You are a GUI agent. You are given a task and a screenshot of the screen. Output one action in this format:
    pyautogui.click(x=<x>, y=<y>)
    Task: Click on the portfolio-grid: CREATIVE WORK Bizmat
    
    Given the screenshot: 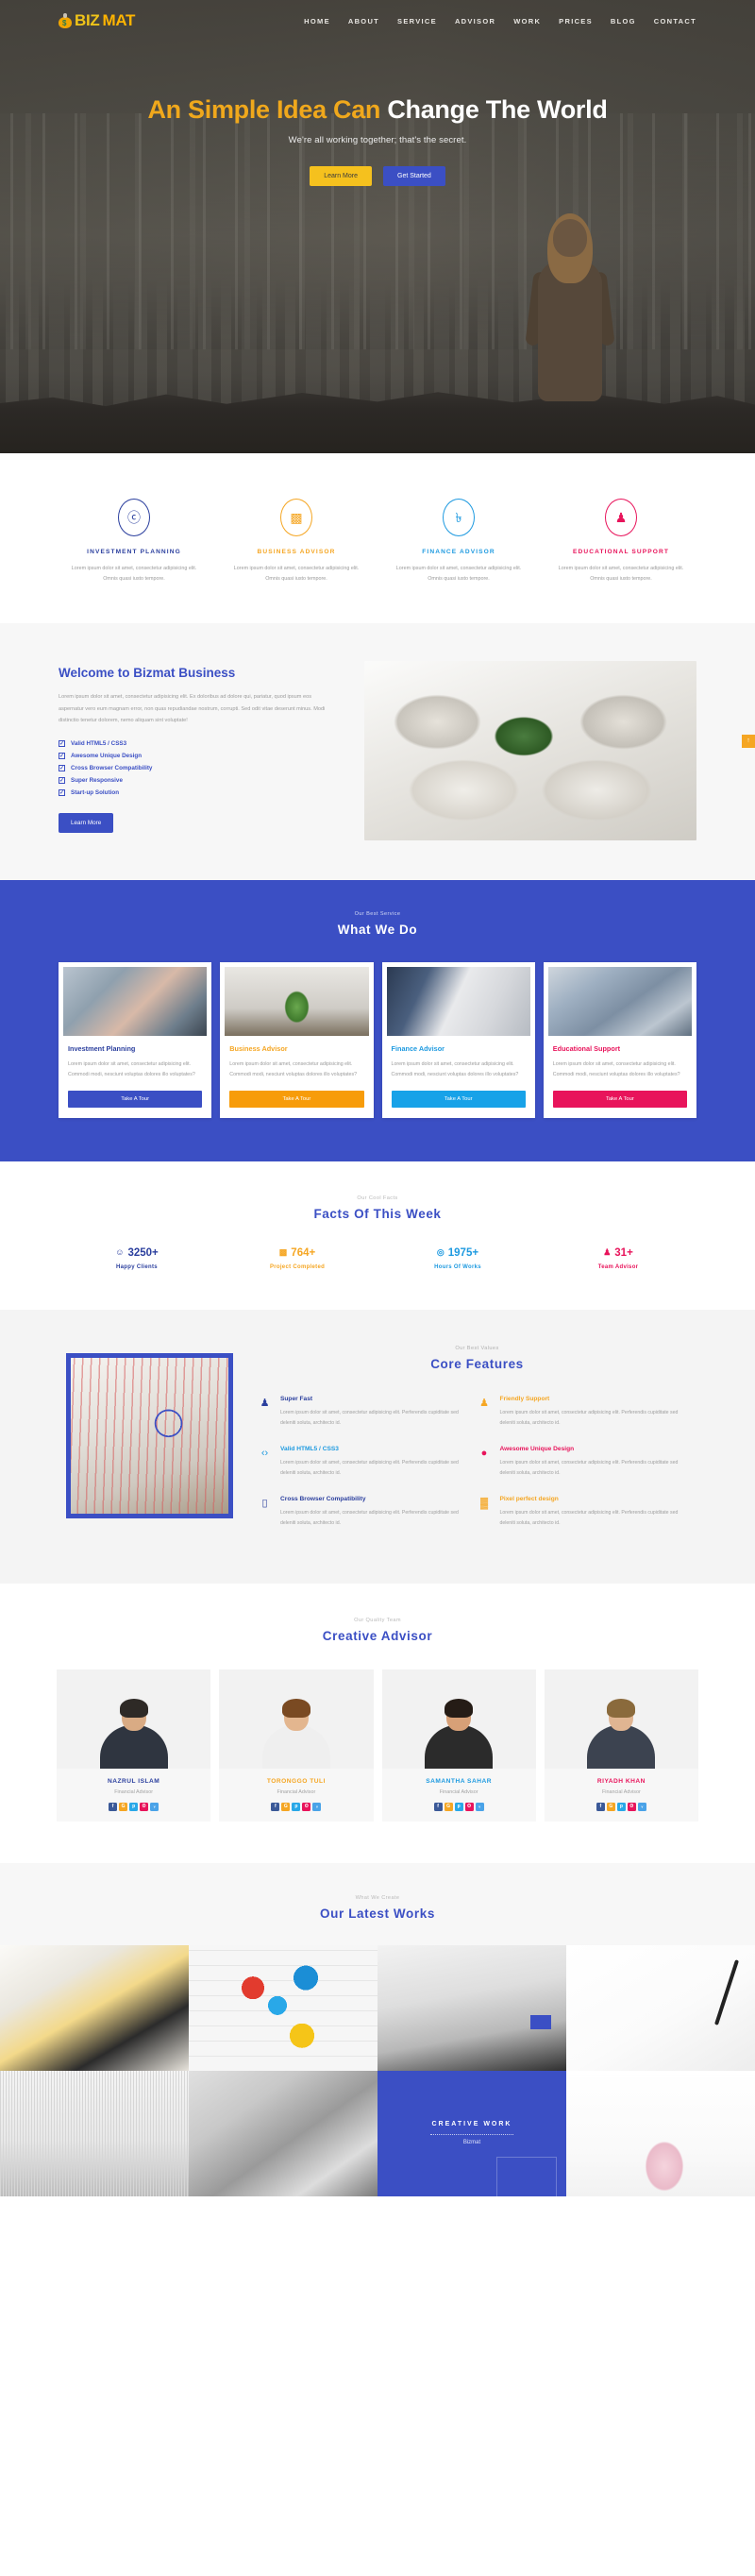 What is the action you would take?
    pyautogui.click(x=378, y=2070)
    